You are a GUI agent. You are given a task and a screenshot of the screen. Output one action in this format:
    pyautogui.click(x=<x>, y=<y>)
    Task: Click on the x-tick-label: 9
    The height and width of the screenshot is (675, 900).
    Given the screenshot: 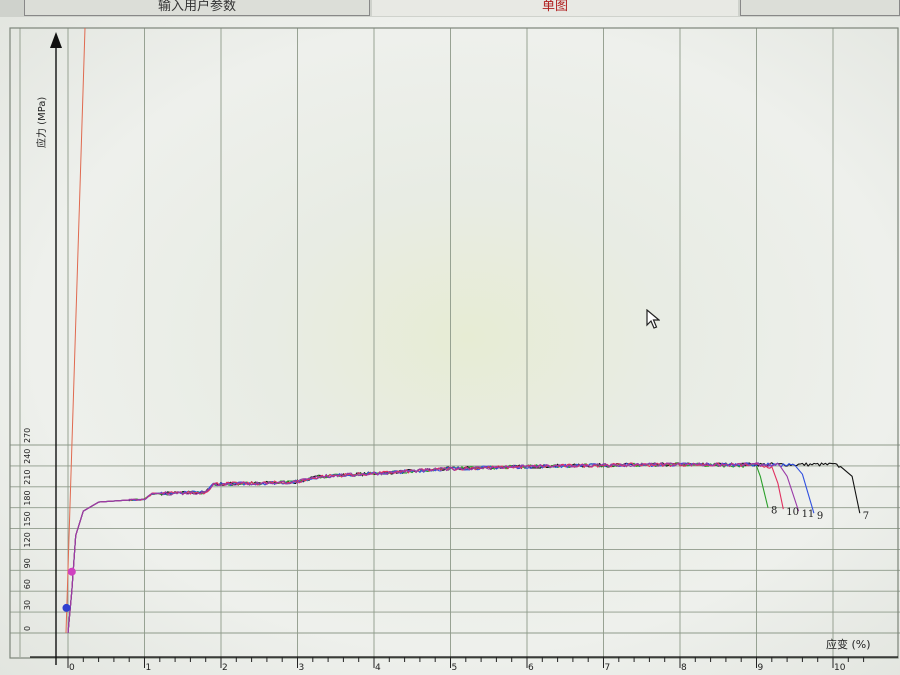 What is the action you would take?
    pyautogui.click(x=761, y=668)
    